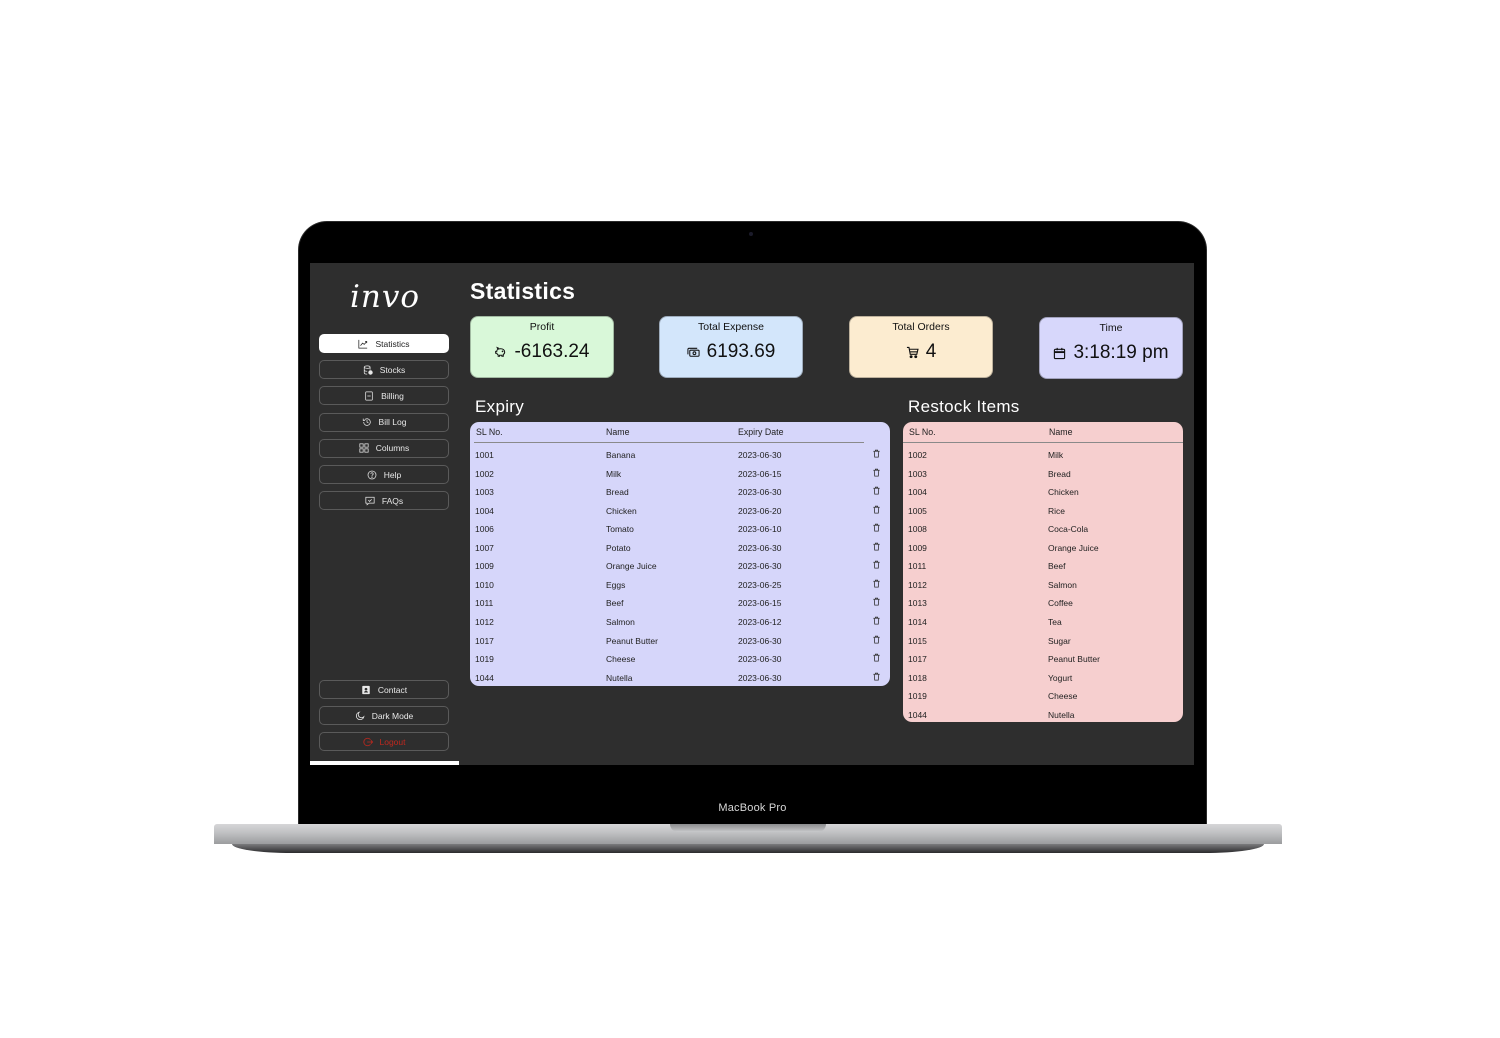  What do you see at coordinates (1043, 433) in the screenshot?
I see `table-header: SL No. Name` at bounding box center [1043, 433].